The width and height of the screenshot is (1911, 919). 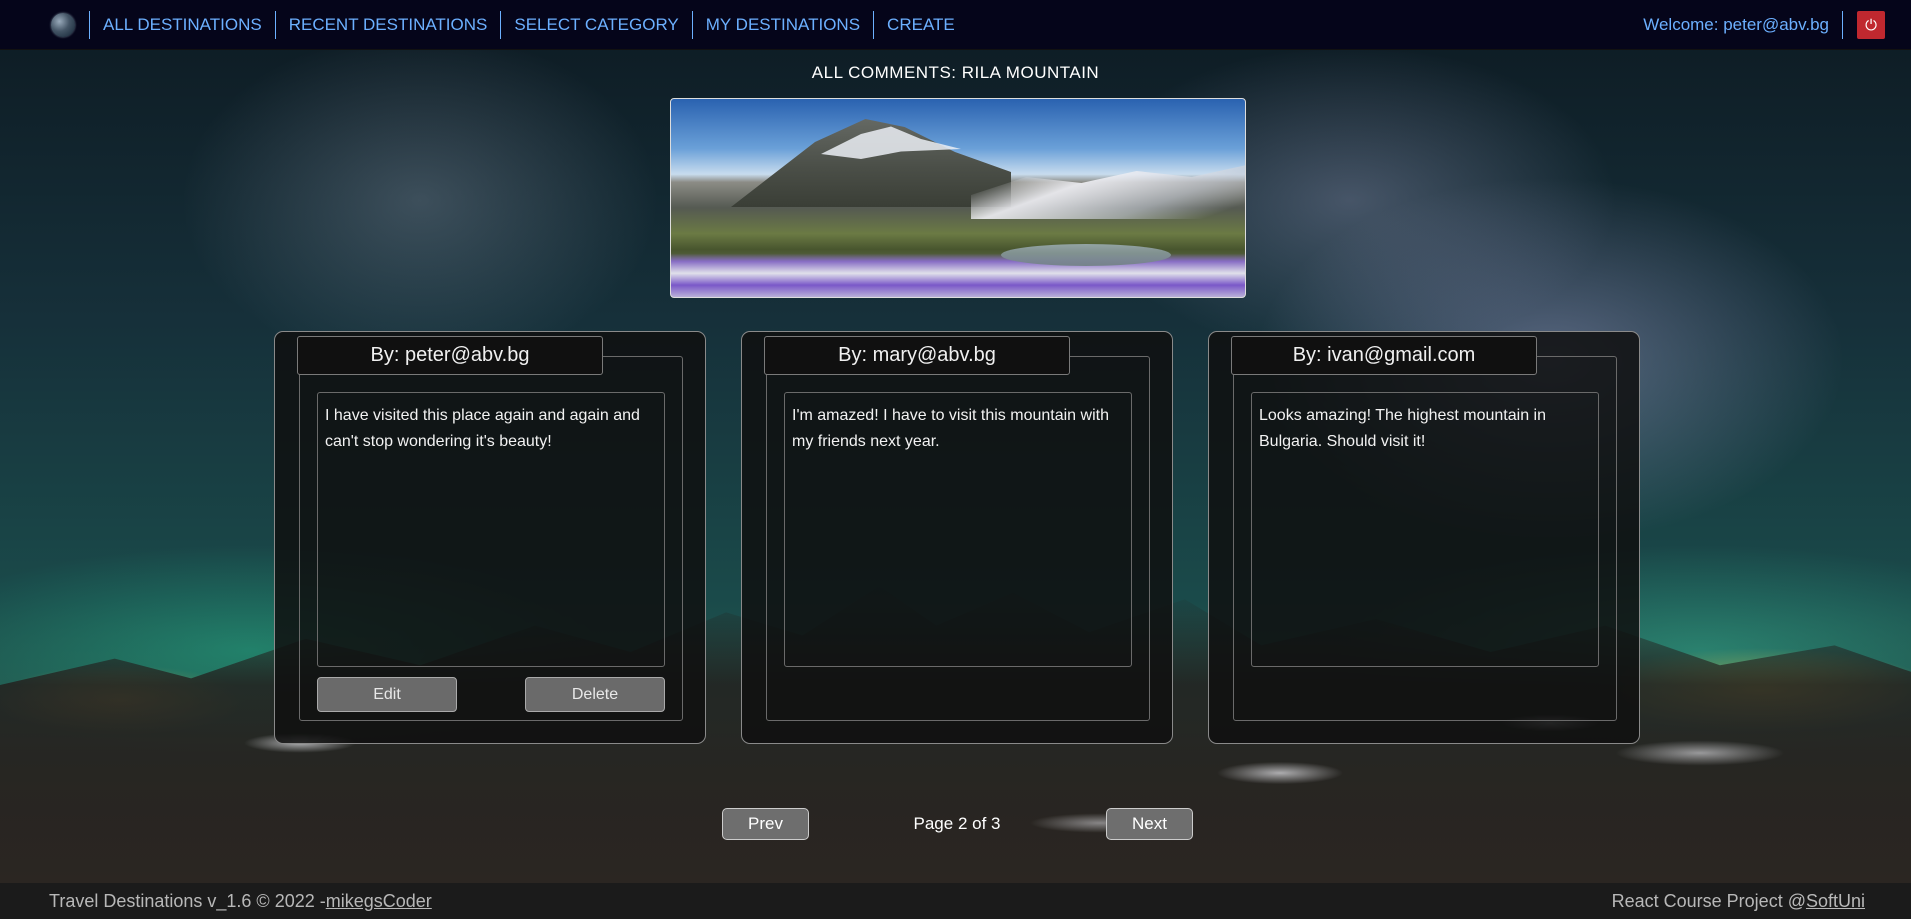 I want to click on prev-button: Prev, so click(x=765, y=824).